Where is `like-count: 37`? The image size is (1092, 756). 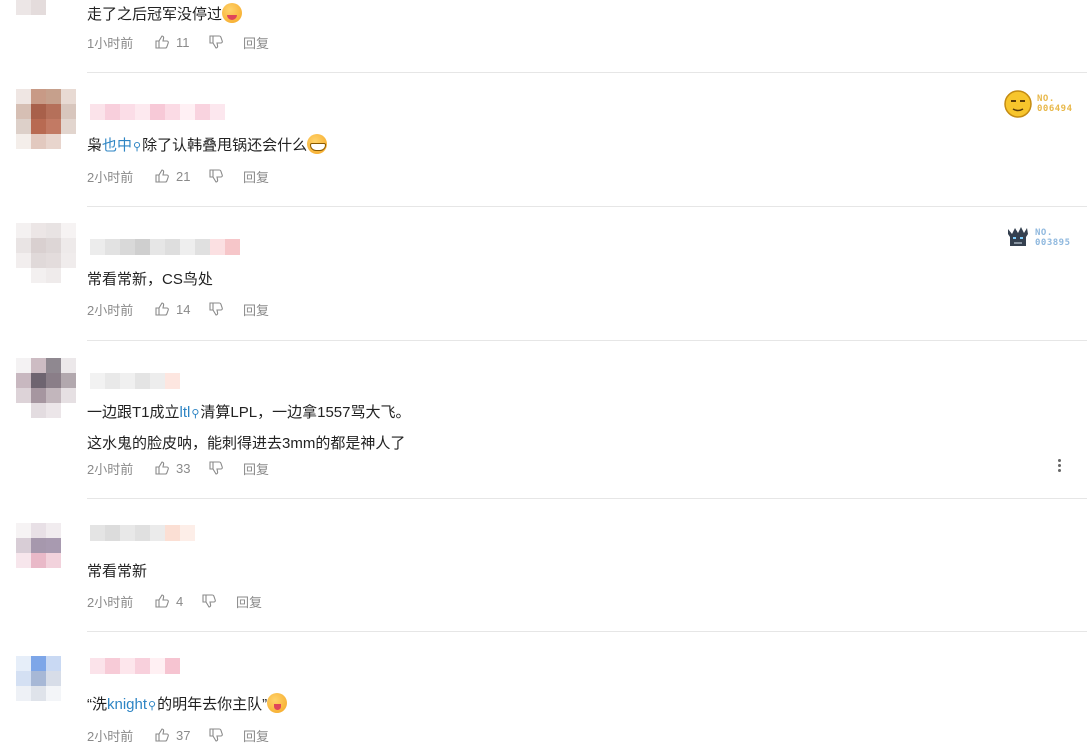
like-count: 37 is located at coordinates (183, 735).